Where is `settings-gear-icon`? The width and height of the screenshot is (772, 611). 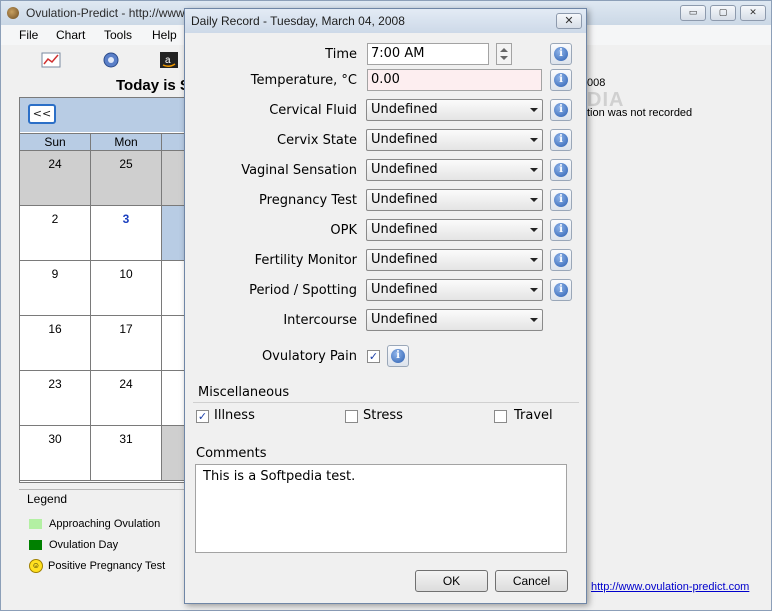 settings-gear-icon is located at coordinates (111, 60).